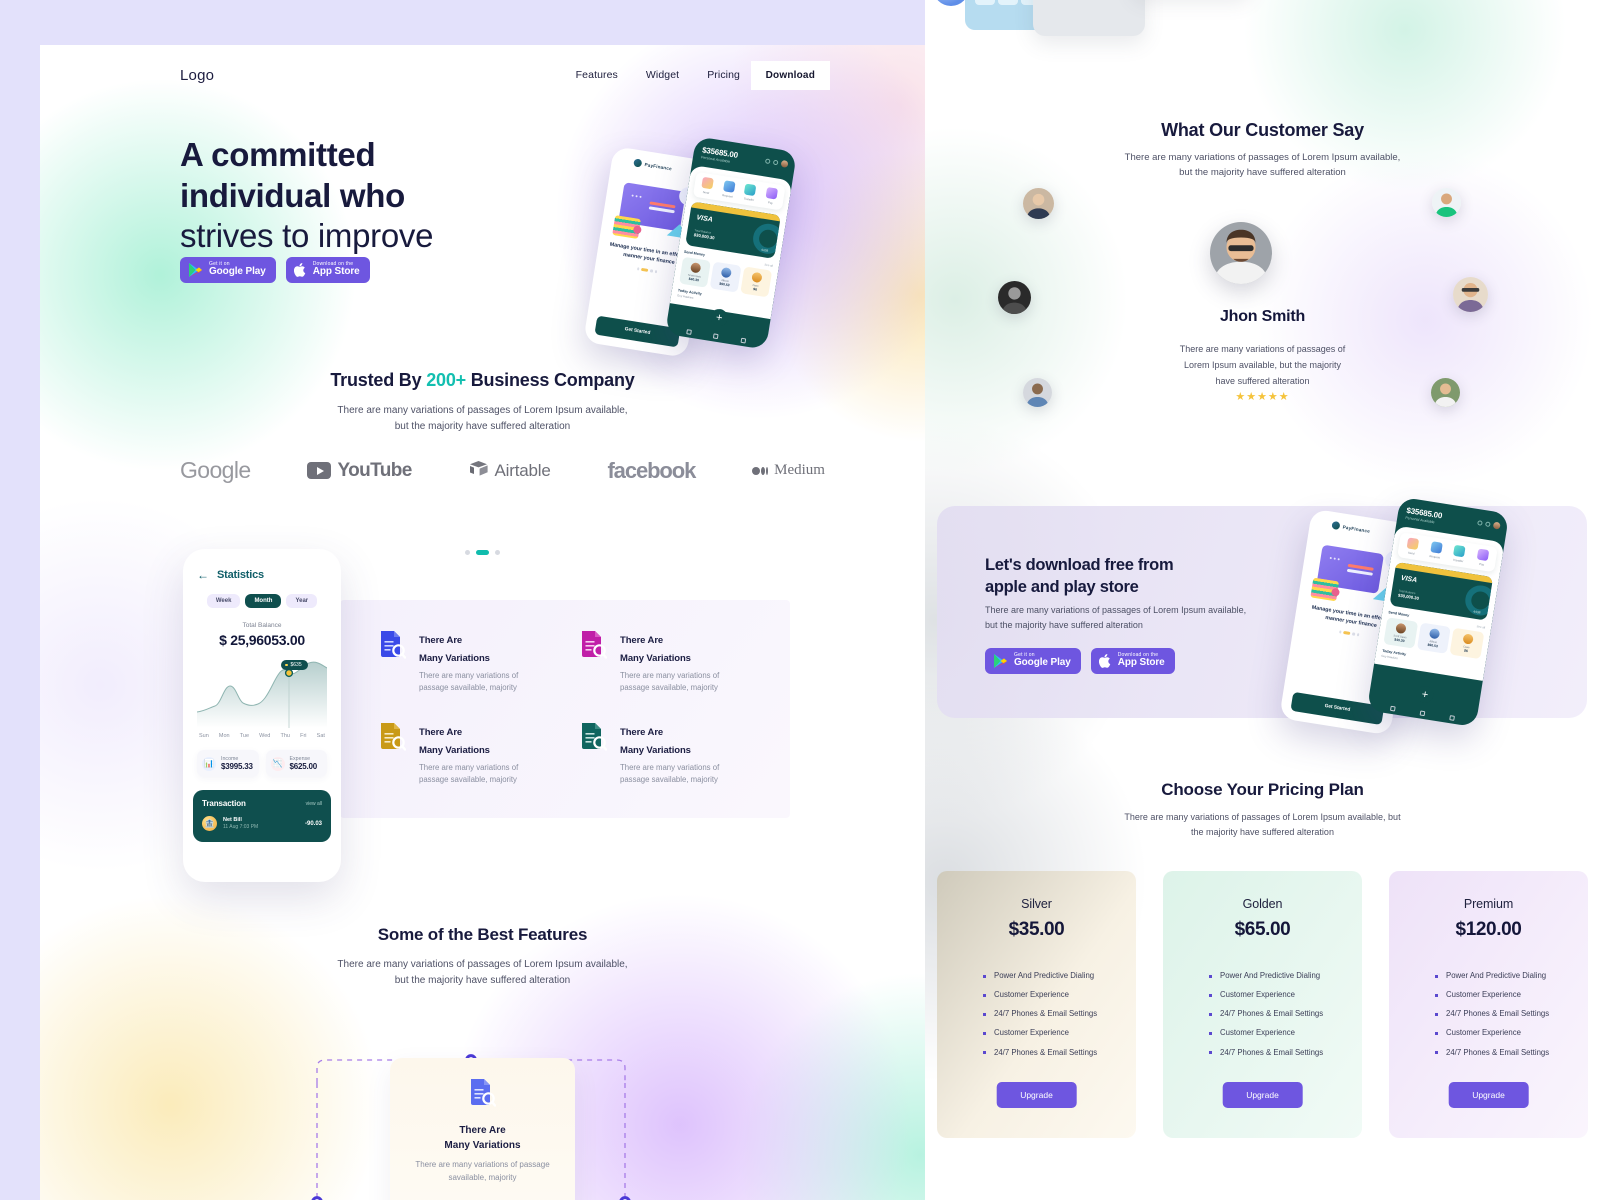 The width and height of the screenshot is (1600, 1200). I want to click on visa-brand: VISA, so click(1409, 579).